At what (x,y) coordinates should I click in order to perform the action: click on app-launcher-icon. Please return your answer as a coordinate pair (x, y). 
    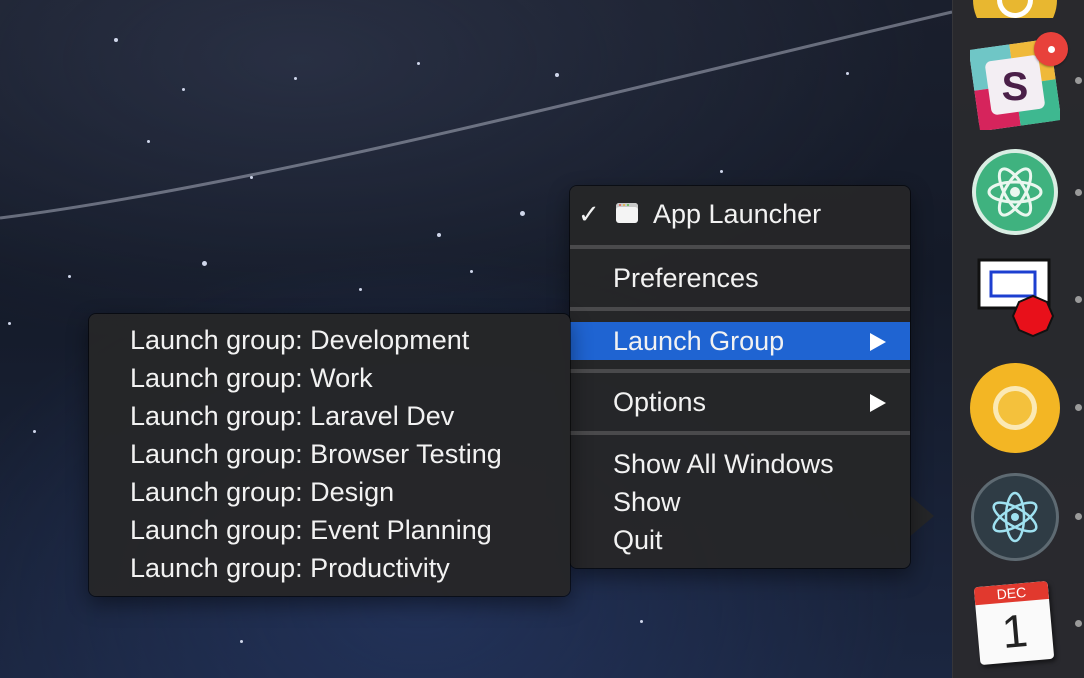
    Looking at the image, I should click on (1018, 299).